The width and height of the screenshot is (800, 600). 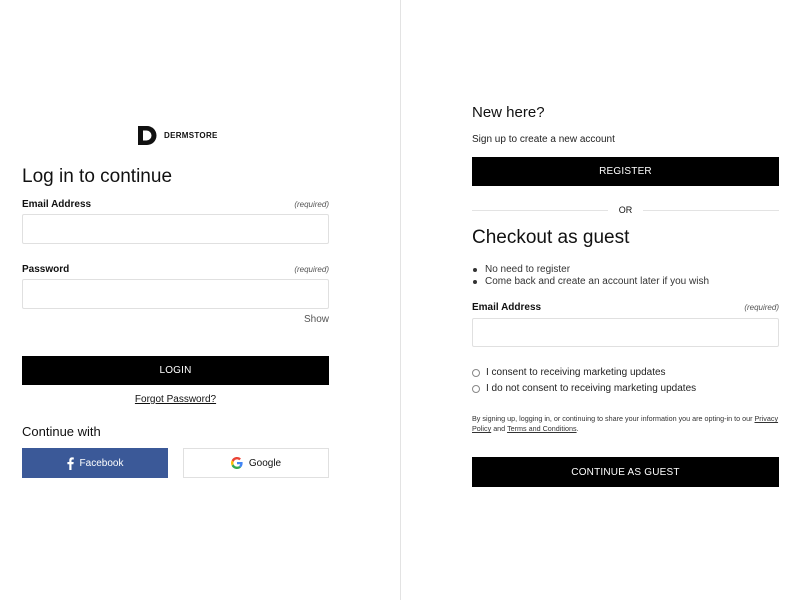 What do you see at coordinates (551, 237) in the screenshot?
I see `guest-title: Checkout as guest` at bounding box center [551, 237].